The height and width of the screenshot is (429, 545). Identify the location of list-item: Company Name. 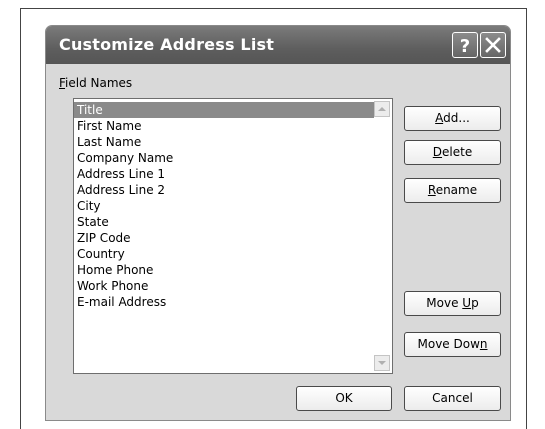
(224, 158).